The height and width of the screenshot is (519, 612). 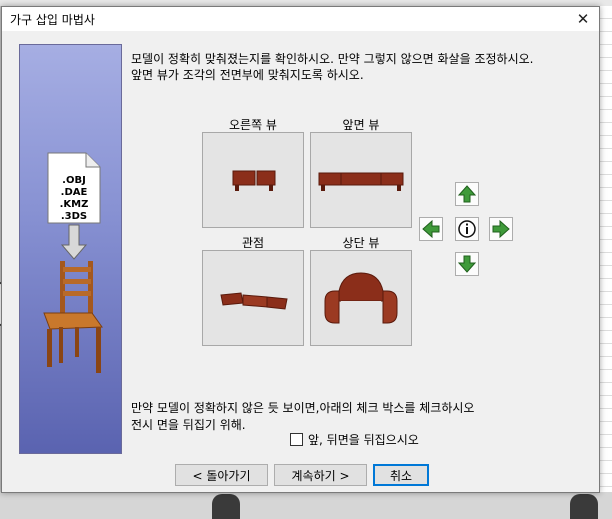 I want to click on format-3ds-label: .3DS, so click(x=74, y=216).